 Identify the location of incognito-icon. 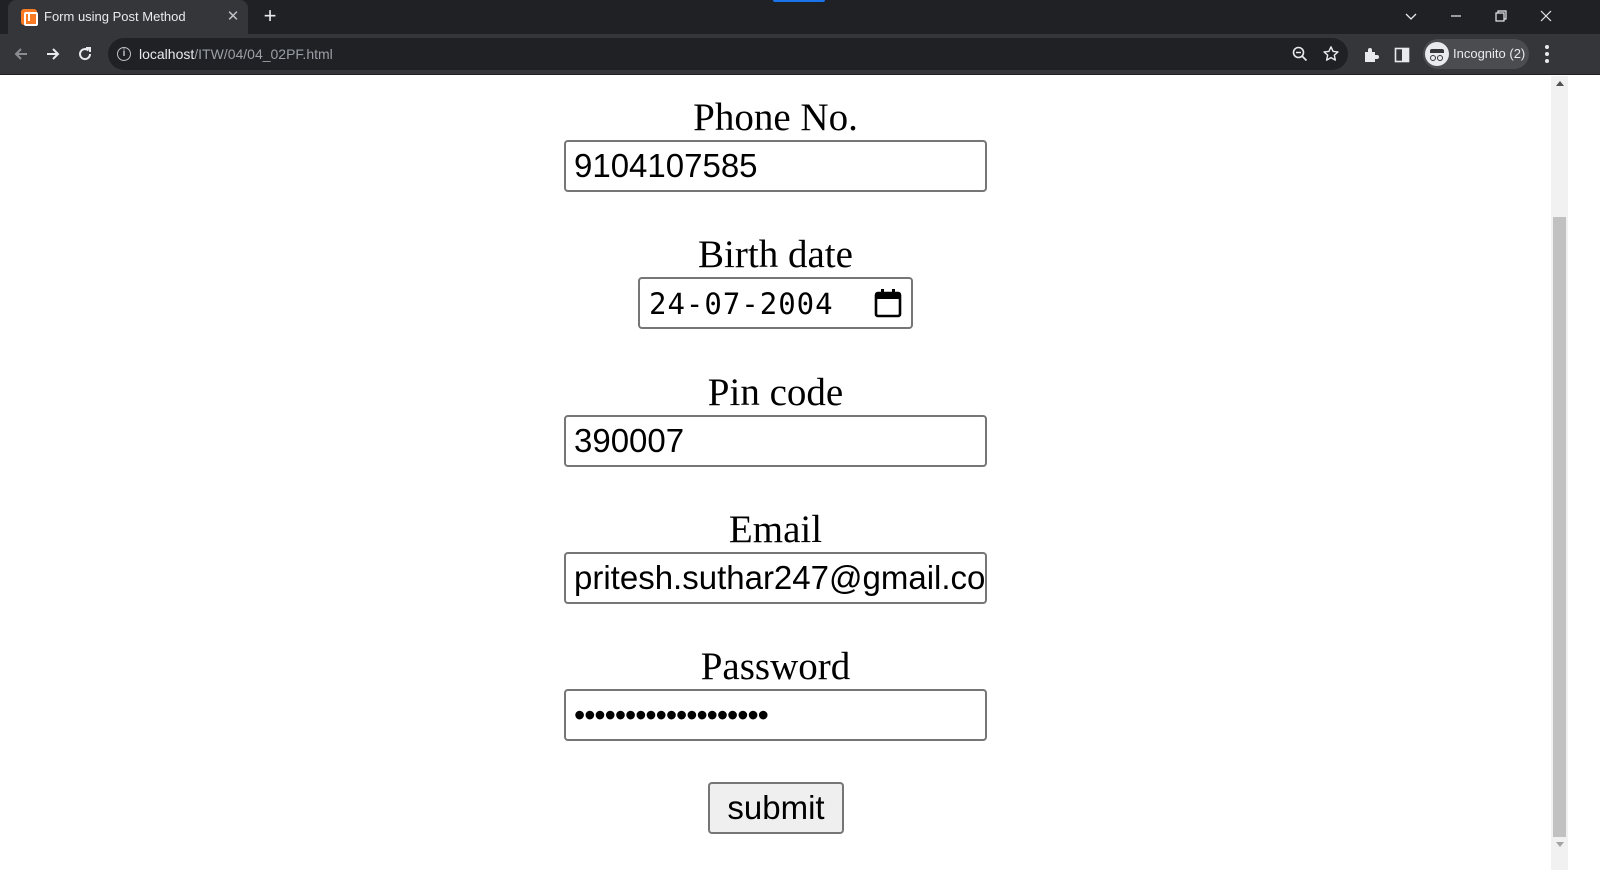
(1437, 54).